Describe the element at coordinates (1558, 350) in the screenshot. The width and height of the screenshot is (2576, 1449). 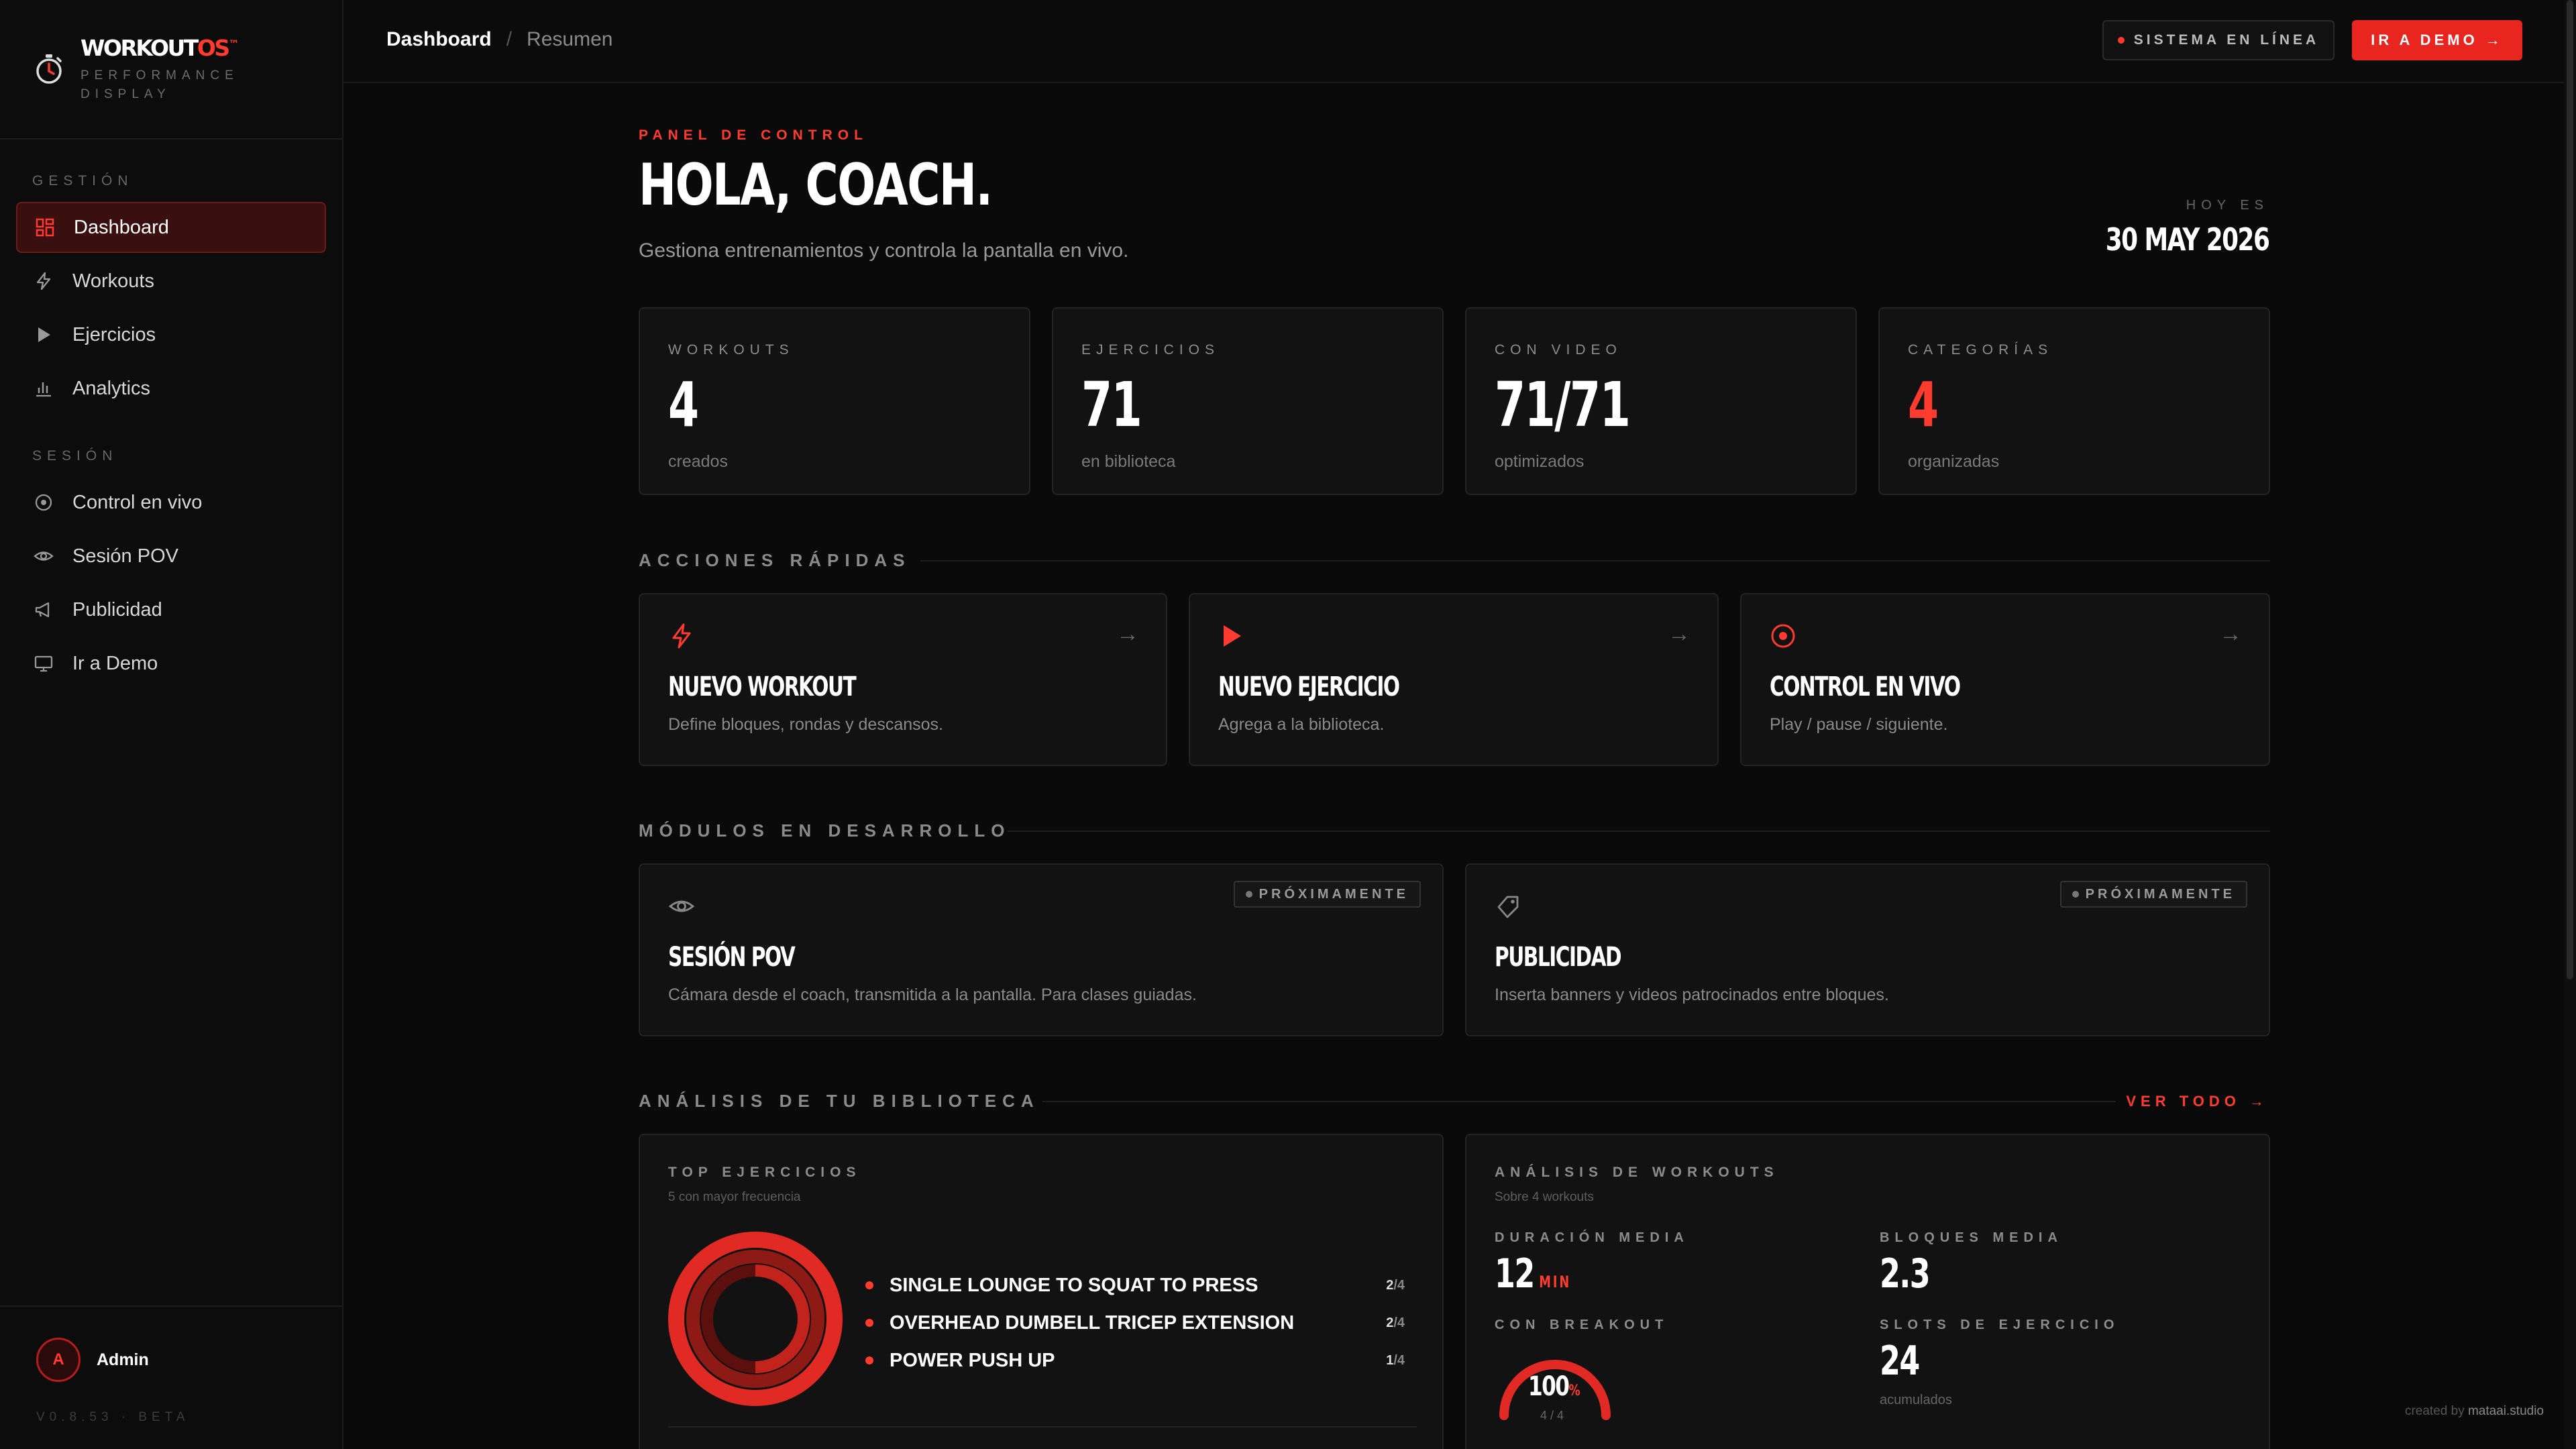
I see `stat-label: CON VIDEO` at that location.